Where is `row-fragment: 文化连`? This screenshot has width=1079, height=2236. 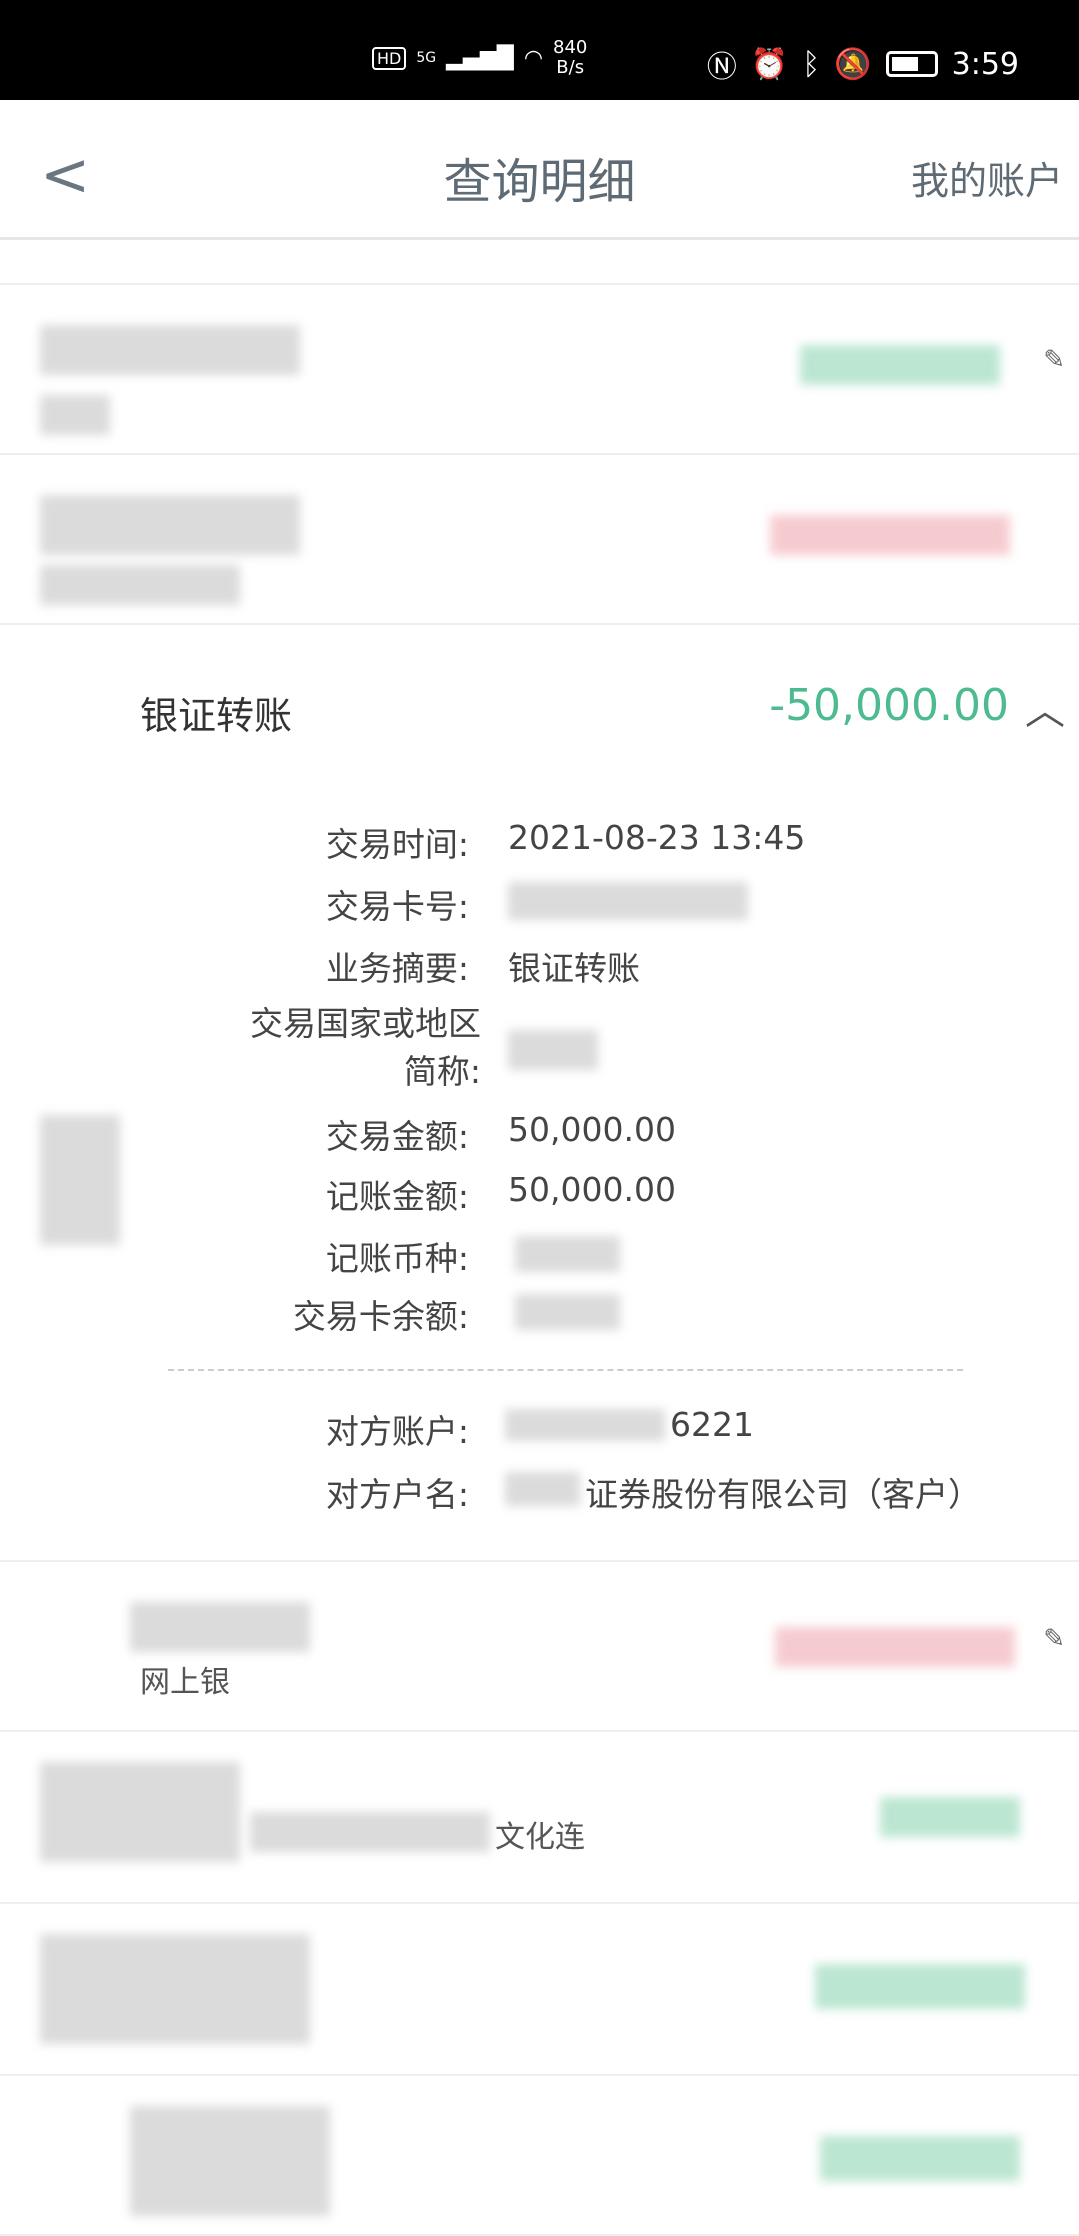
row-fragment: 文化连 is located at coordinates (540, 1837).